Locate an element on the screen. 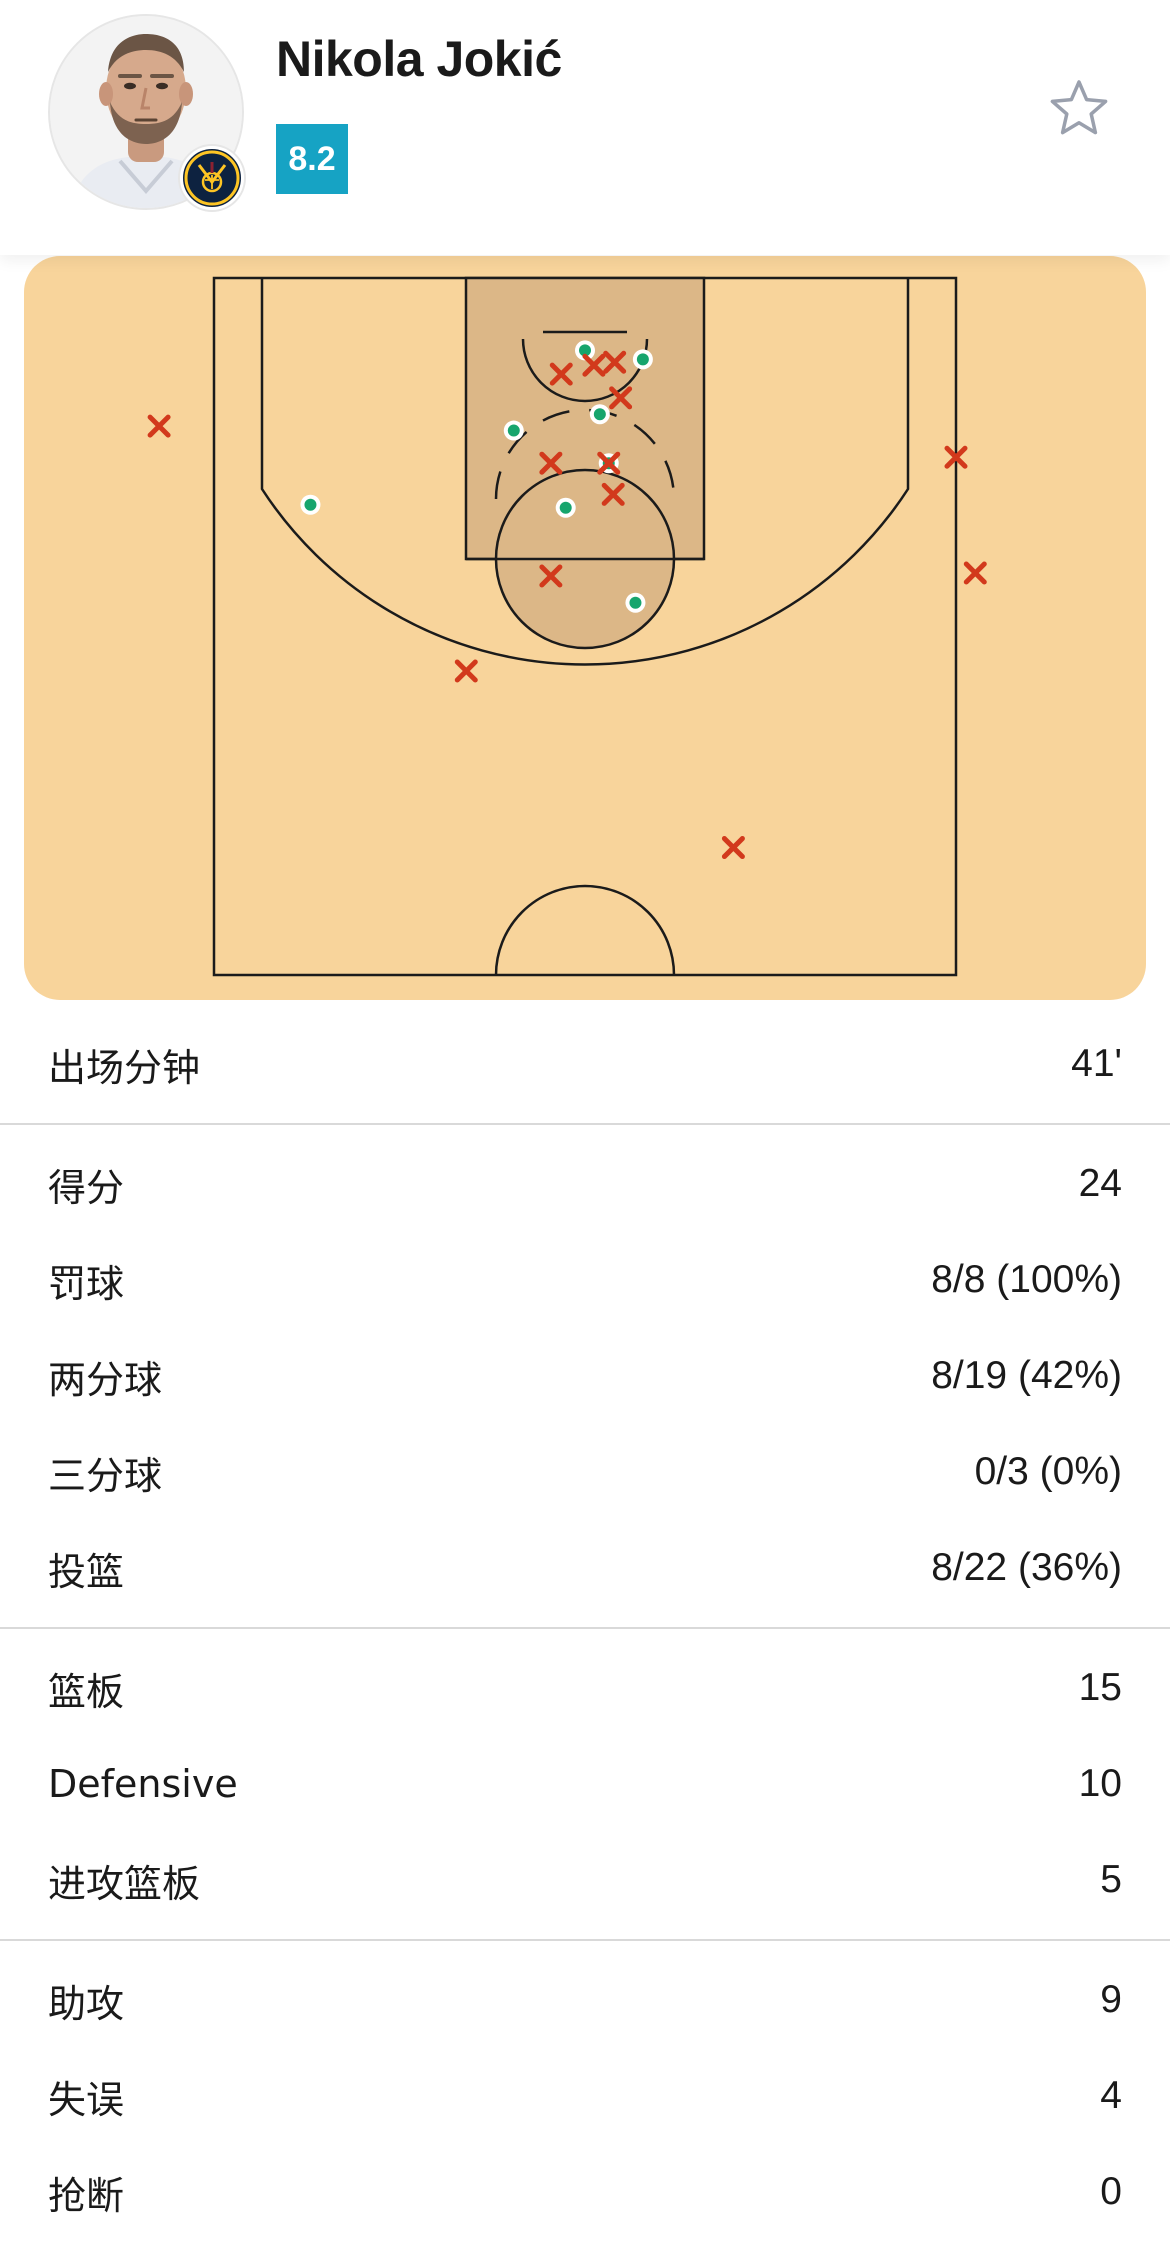 This screenshot has height=2254, width=1170. stat-value: 9 is located at coordinates (1111, 1999).